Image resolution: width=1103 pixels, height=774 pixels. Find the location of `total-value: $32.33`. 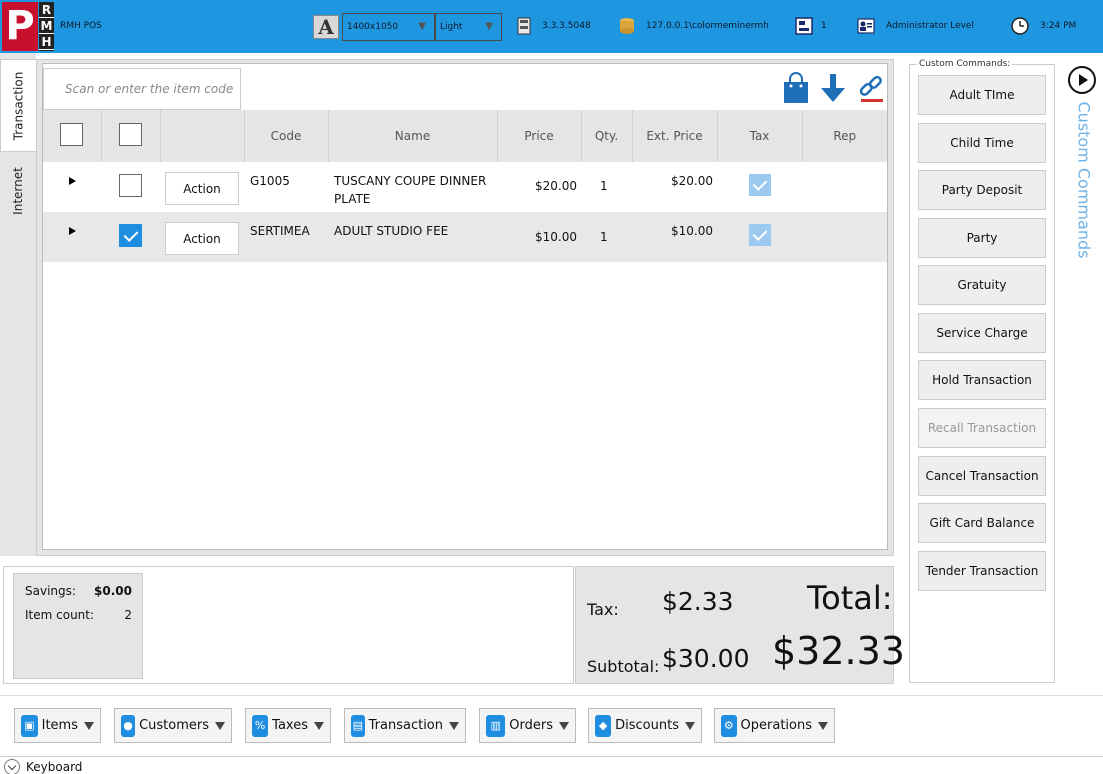

total-value: $32.33 is located at coordinates (838, 651).